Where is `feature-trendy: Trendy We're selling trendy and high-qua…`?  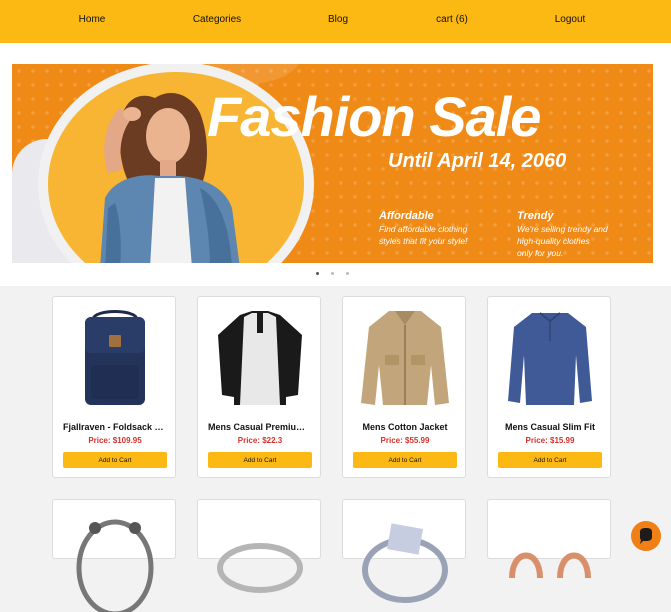
feature-trendy: Trendy We're selling trendy and high-qua… is located at coordinates (562, 234).